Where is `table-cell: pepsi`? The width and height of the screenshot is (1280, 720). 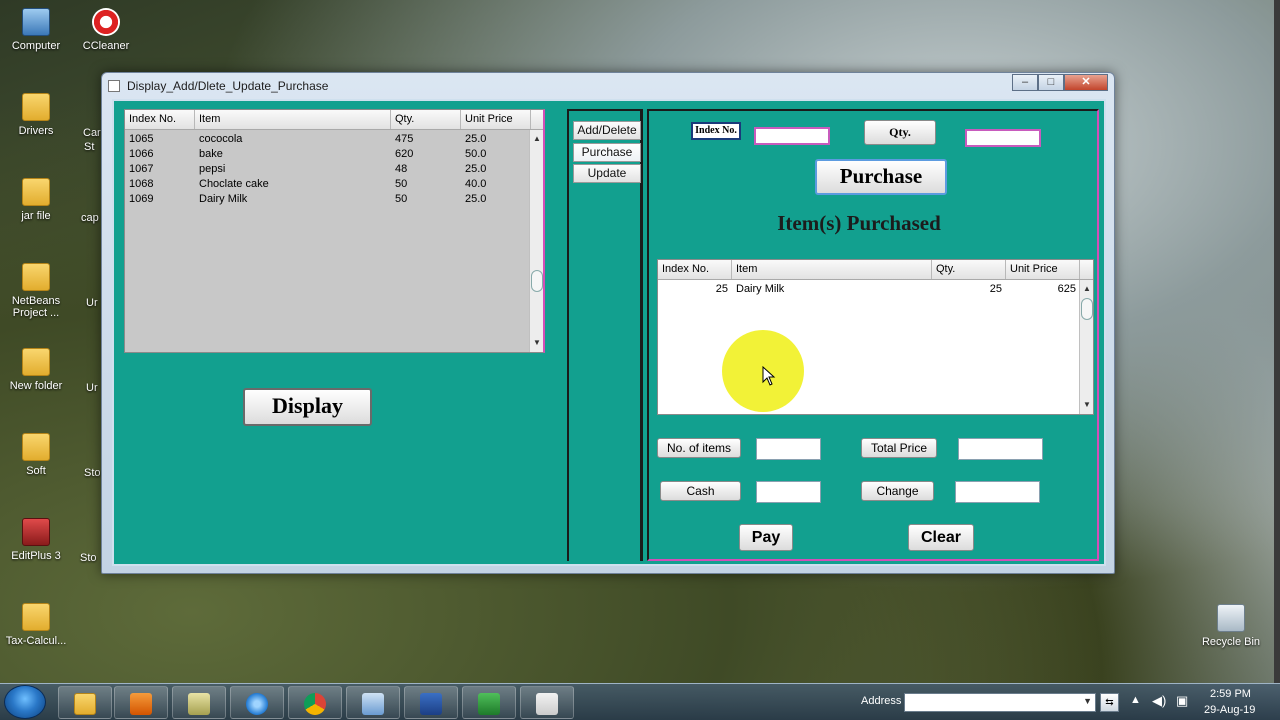
table-cell: pepsi is located at coordinates (212, 169).